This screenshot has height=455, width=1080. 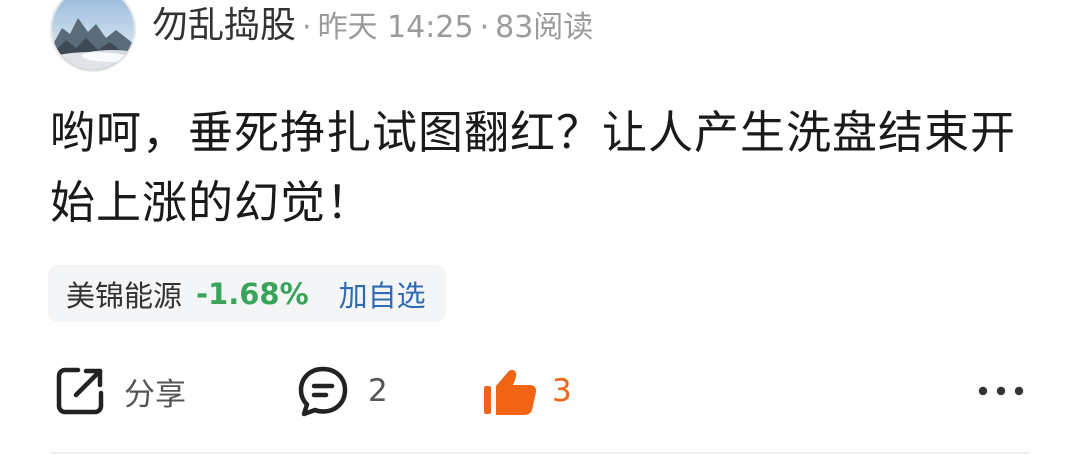 I want to click on avatar, so click(x=93, y=36).